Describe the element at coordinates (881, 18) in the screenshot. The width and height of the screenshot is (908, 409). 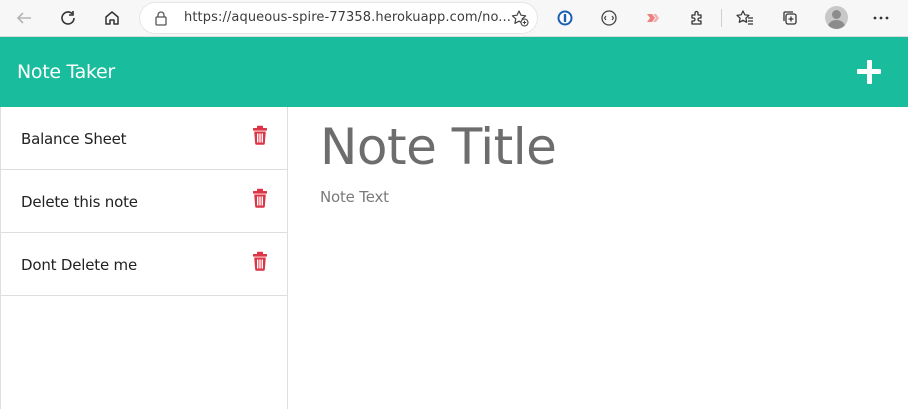
I see `more-icon` at that location.